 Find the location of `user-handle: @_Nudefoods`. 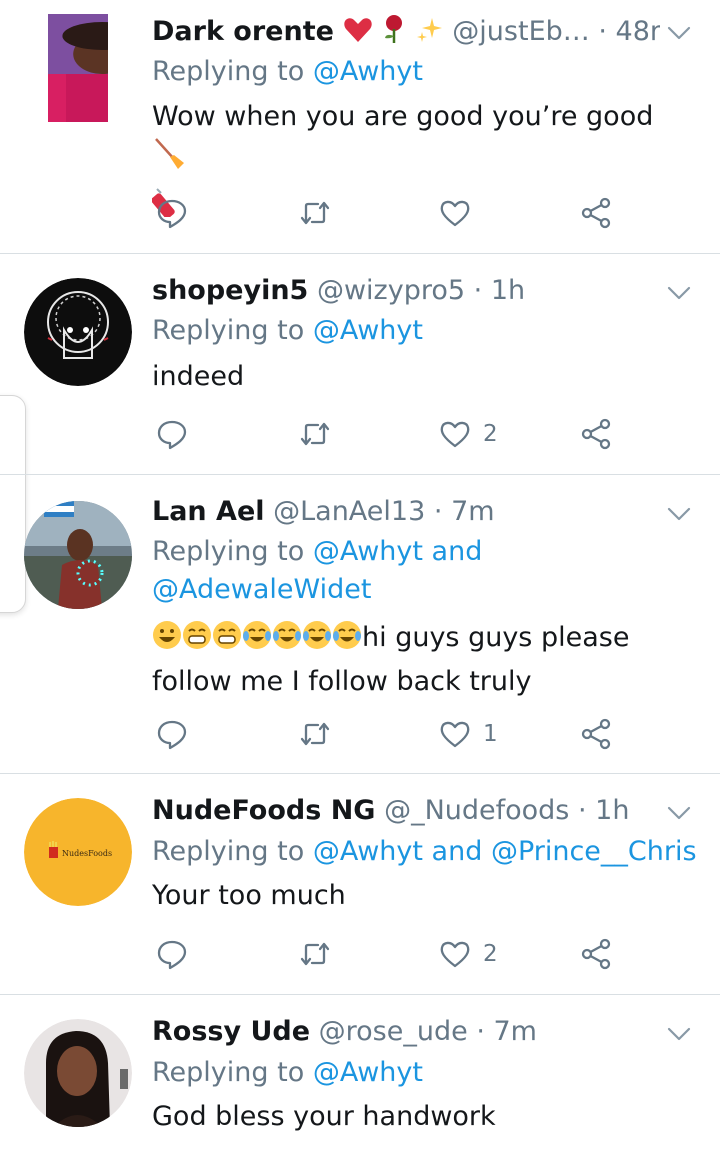

user-handle: @_Nudefoods is located at coordinates (476, 810).